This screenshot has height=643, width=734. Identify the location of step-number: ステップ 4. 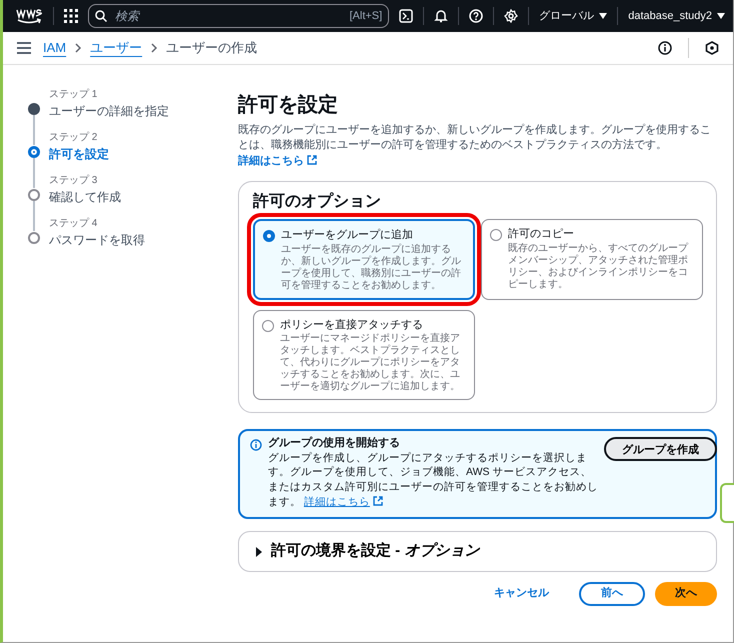
(73, 223).